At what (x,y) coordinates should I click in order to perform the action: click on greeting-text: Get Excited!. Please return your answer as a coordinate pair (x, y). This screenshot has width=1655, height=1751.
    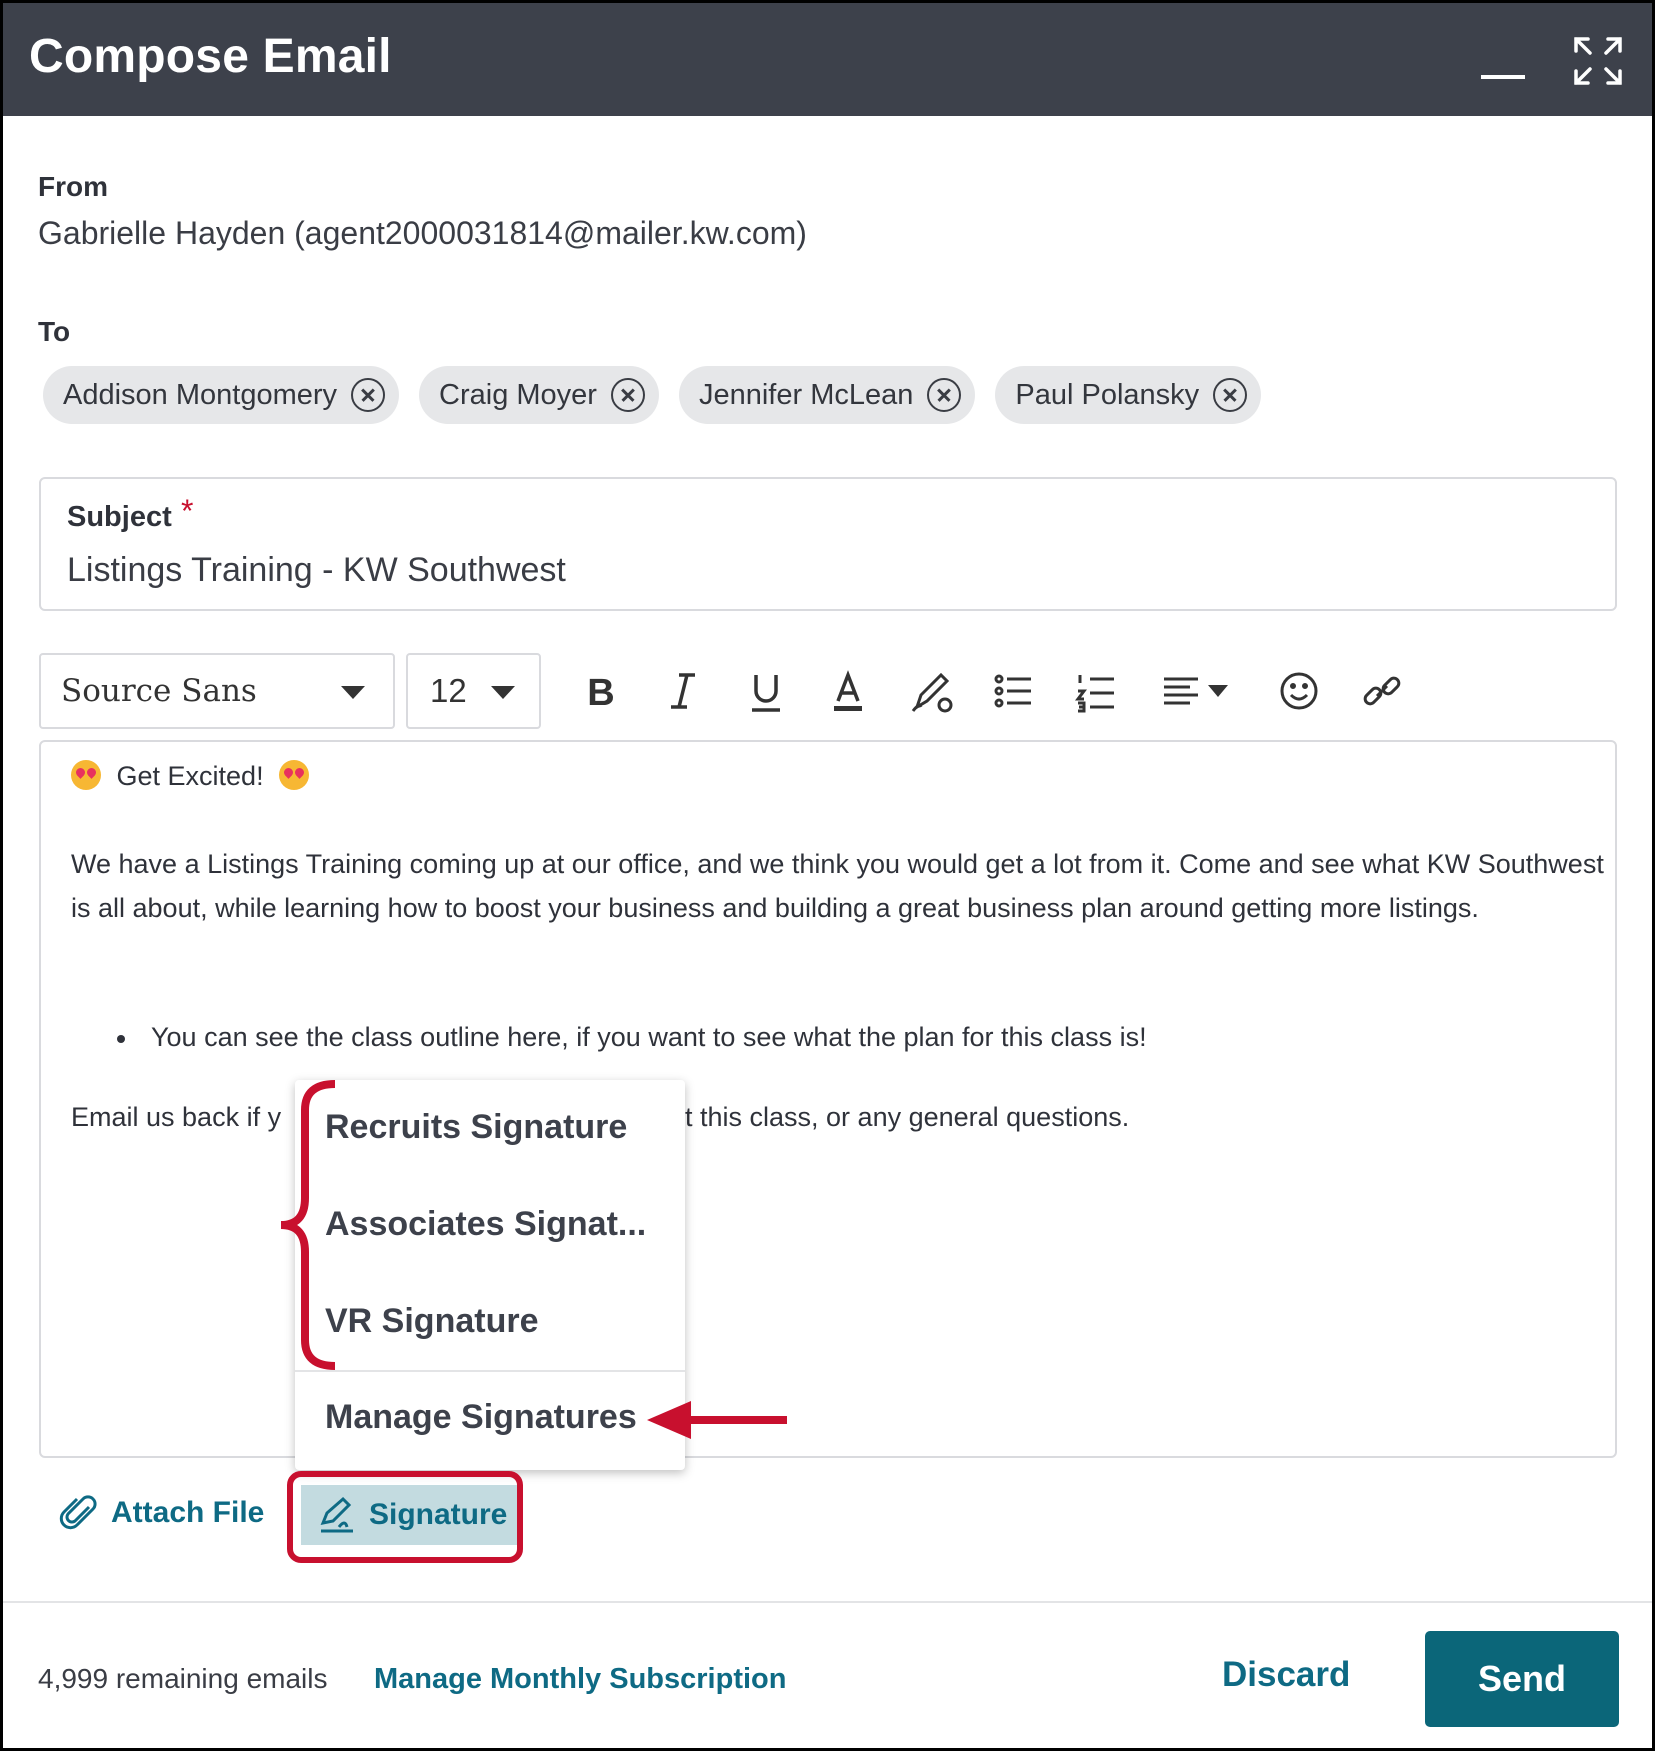
    Looking at the image, I should click on (190, 776).